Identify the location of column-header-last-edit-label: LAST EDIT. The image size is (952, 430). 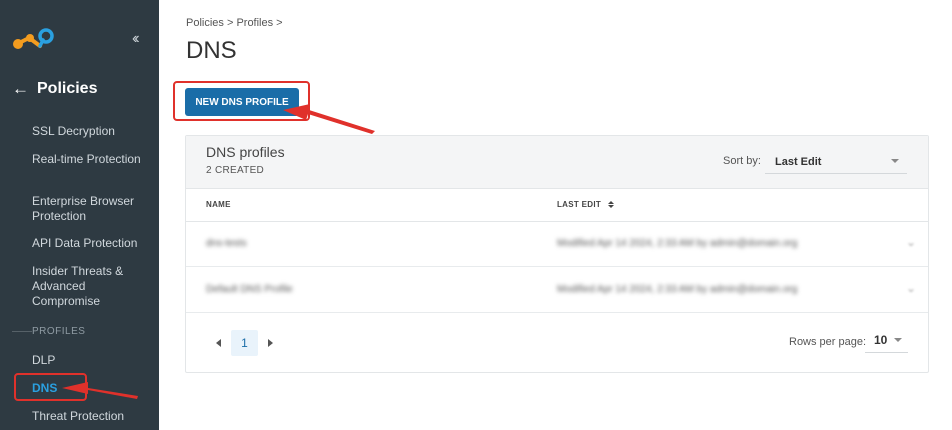
(579, 204).